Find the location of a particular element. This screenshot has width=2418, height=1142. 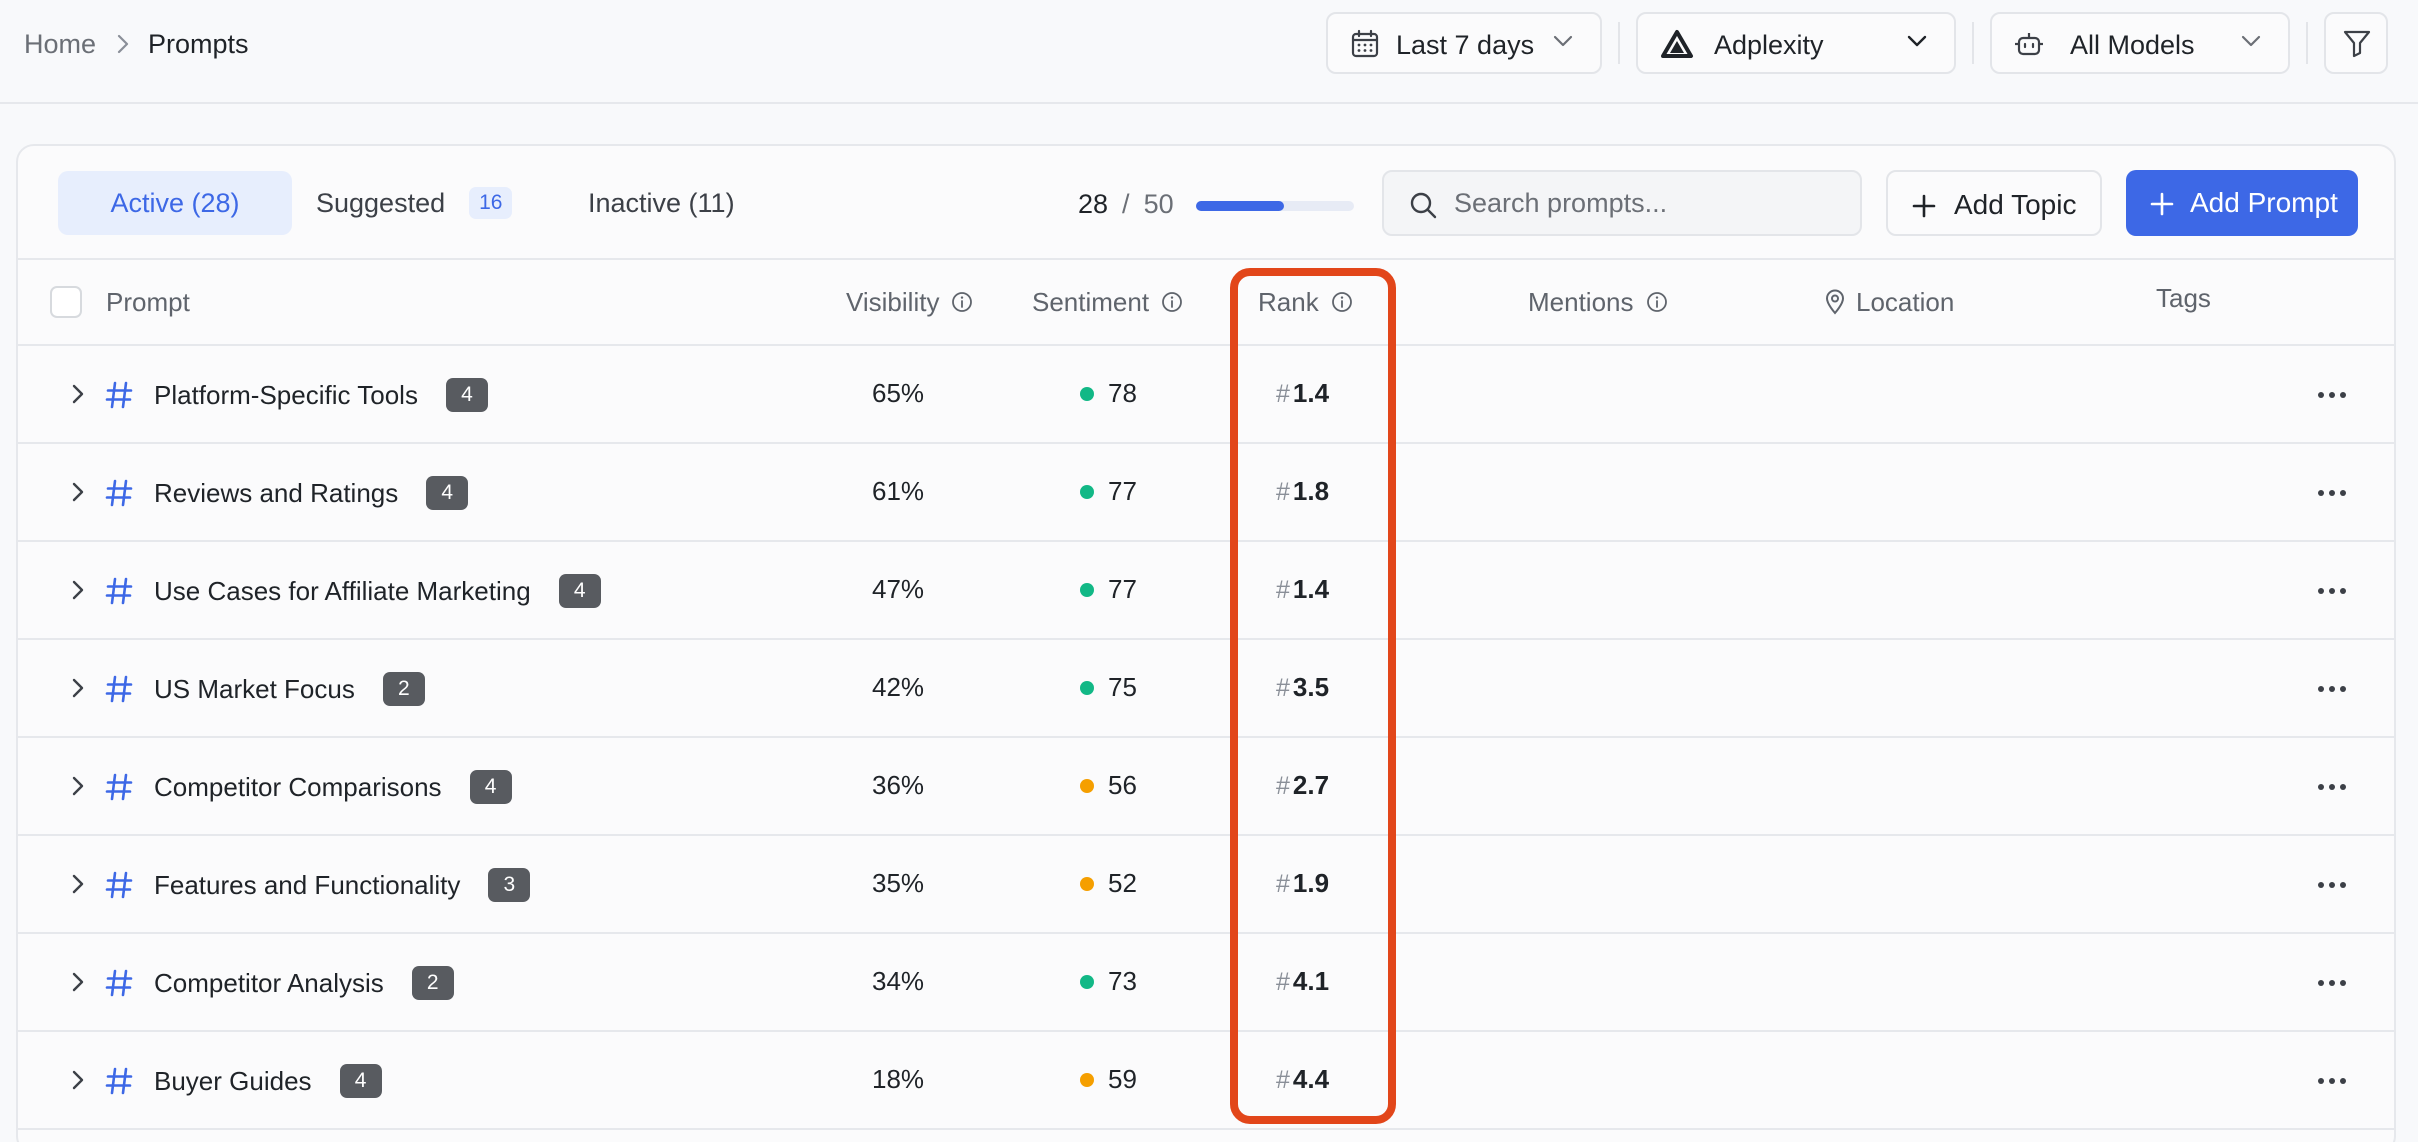

rank-value: 1.8 is located at coordinates (1311, 491).